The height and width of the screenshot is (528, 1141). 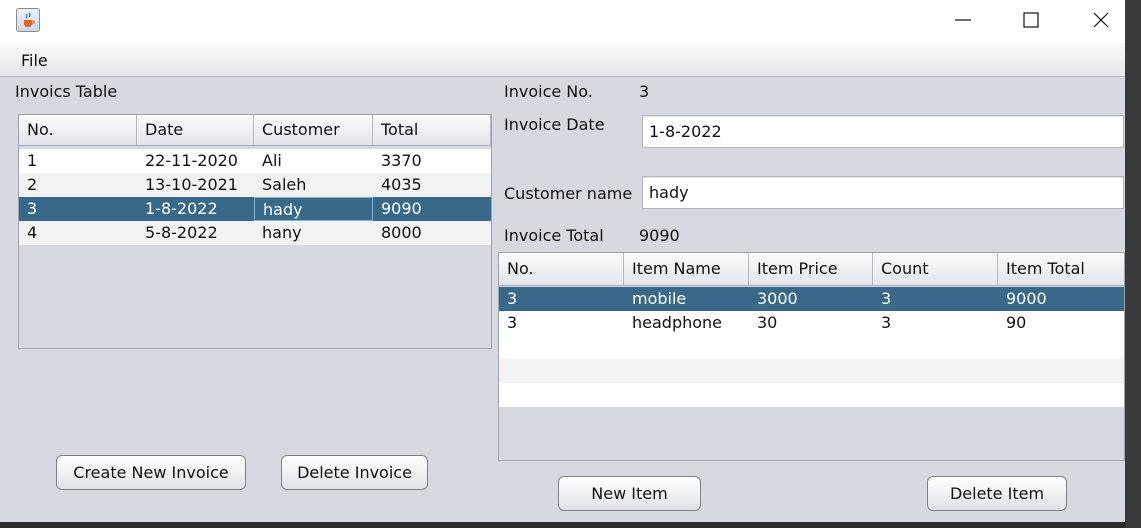 What do you see at coordinates (562, 21) in the screenshot?
I see `title-bar` at bounding box center [562, 21].